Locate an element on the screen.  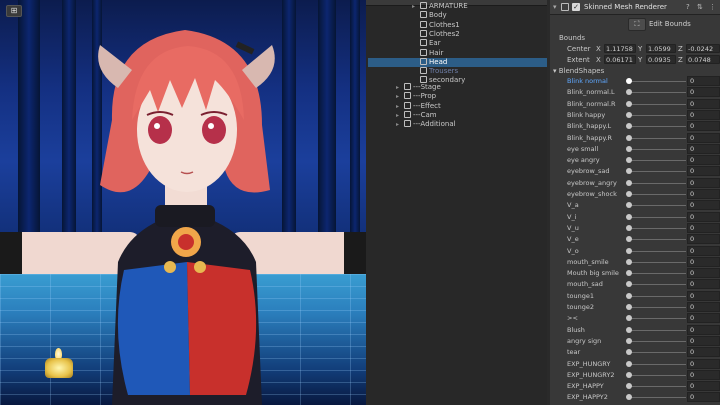
hierarchy-item: Body is located at coordinates (429, 15).